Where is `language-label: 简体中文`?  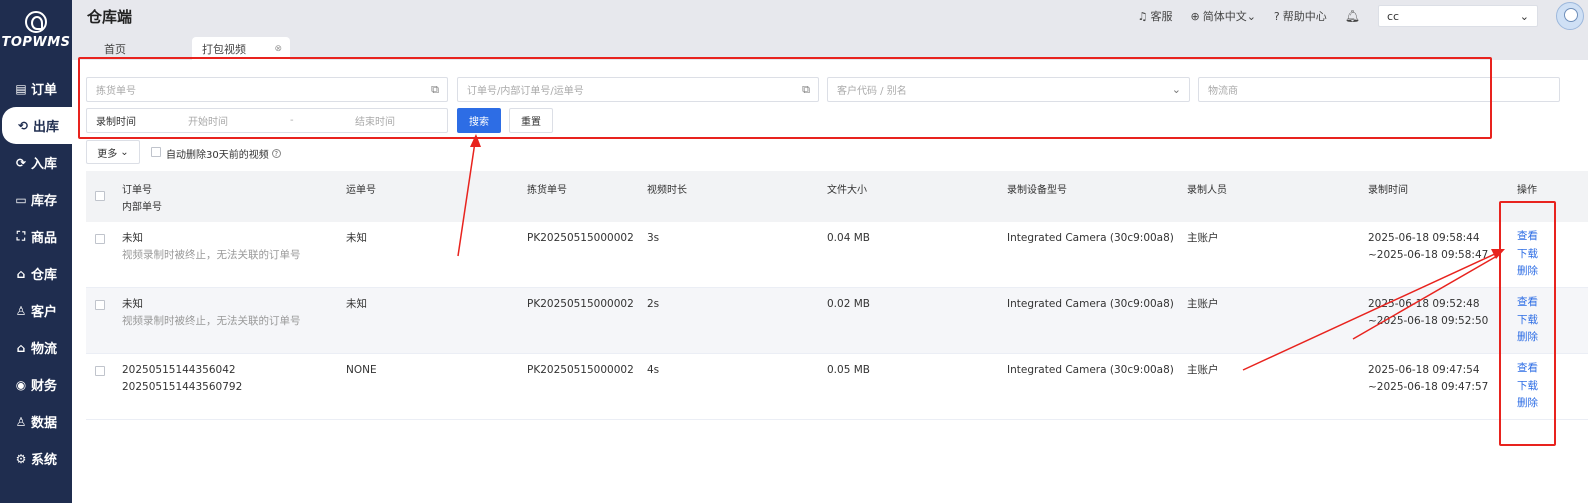
language-label: 简体中文 is located at coordinates (1224, 16).